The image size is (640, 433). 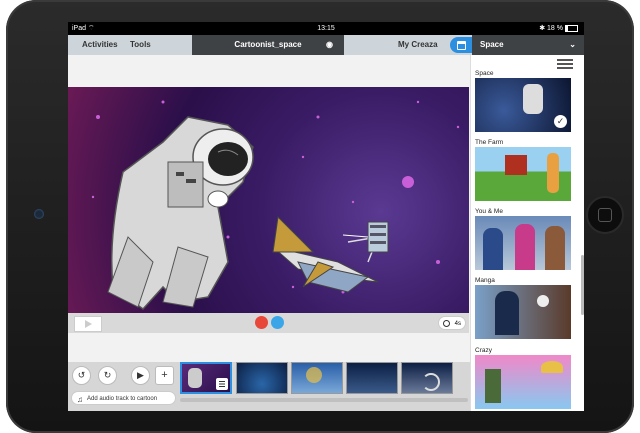 What do you see at coordinates (268, 45) in the screenshot?
I see `project-title: Cartoonist_space` at bounding box center [268, 45].